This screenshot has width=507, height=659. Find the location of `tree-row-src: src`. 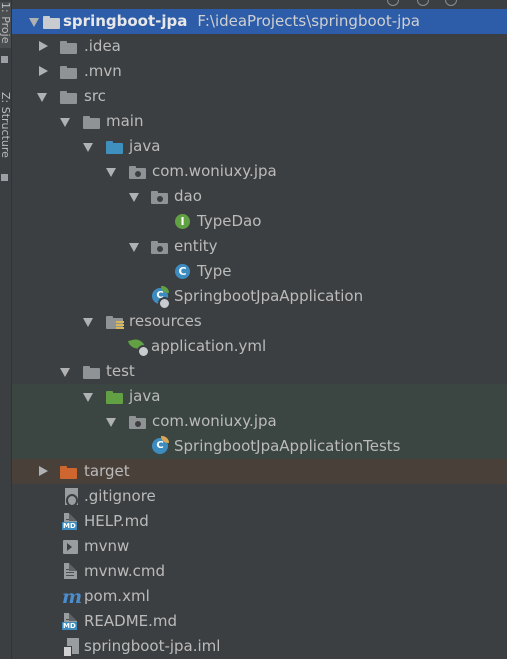

tree-row-src: src is located at coordinates (259, 96).